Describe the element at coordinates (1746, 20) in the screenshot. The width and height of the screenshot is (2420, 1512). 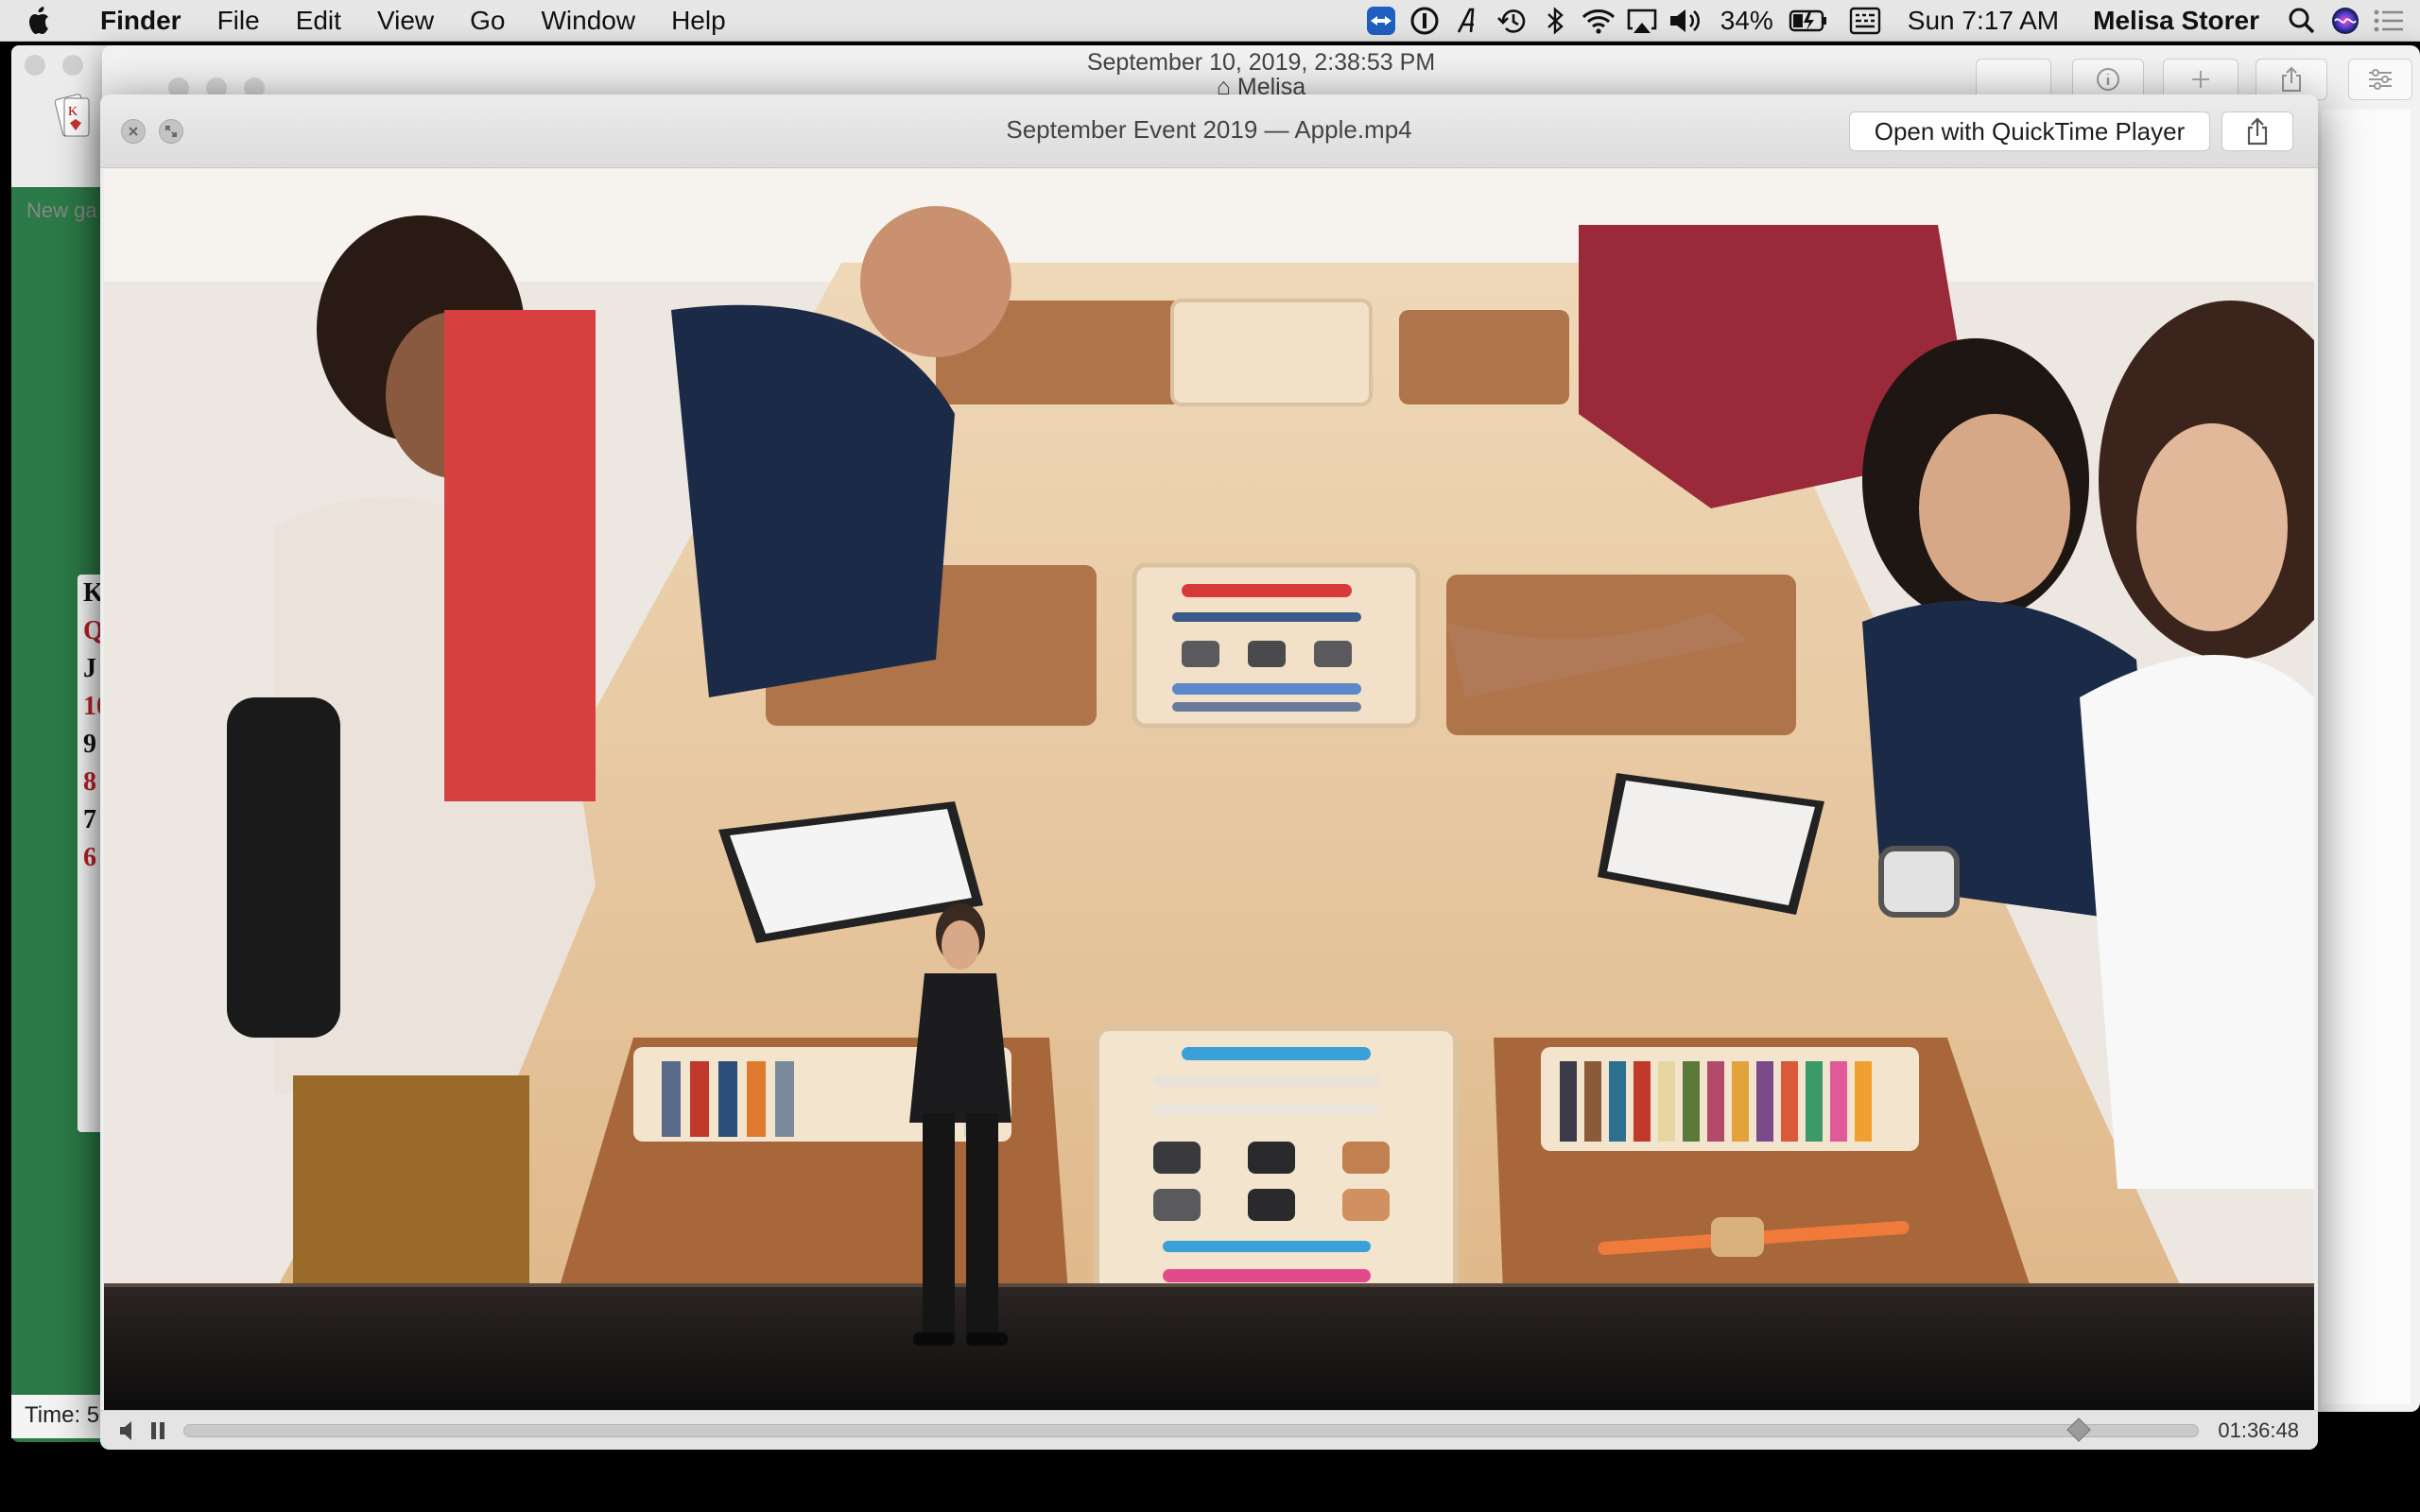
I see `battery-percent: 34%` at that location.